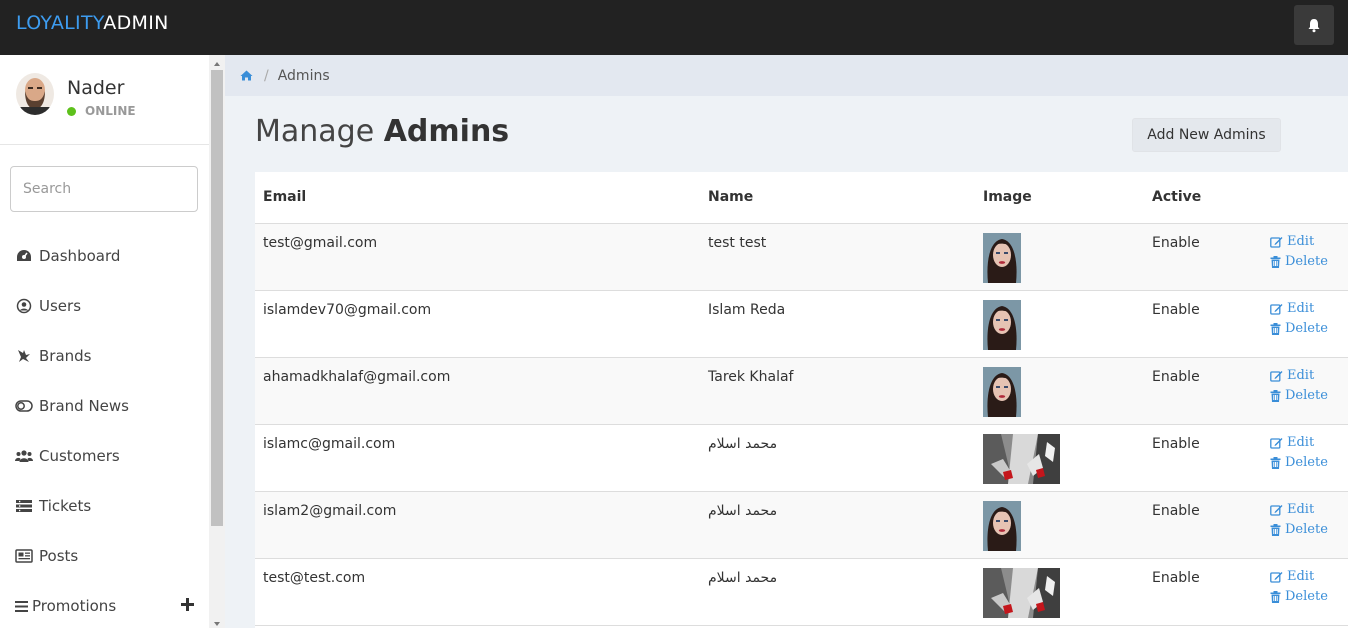 Image resolution: width=1348 pixels, height=628 pixels. What do you see at coordinates (24, 556) in the screenshot?
I see `newspaper-icon` at bounding box center [24, 556].